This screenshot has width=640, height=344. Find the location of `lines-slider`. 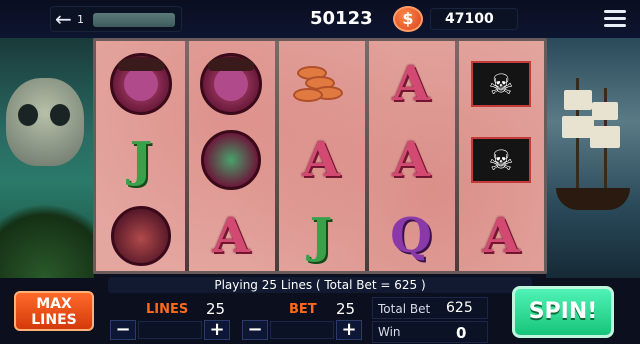

lines-slider is located at coordinates (170, 330).